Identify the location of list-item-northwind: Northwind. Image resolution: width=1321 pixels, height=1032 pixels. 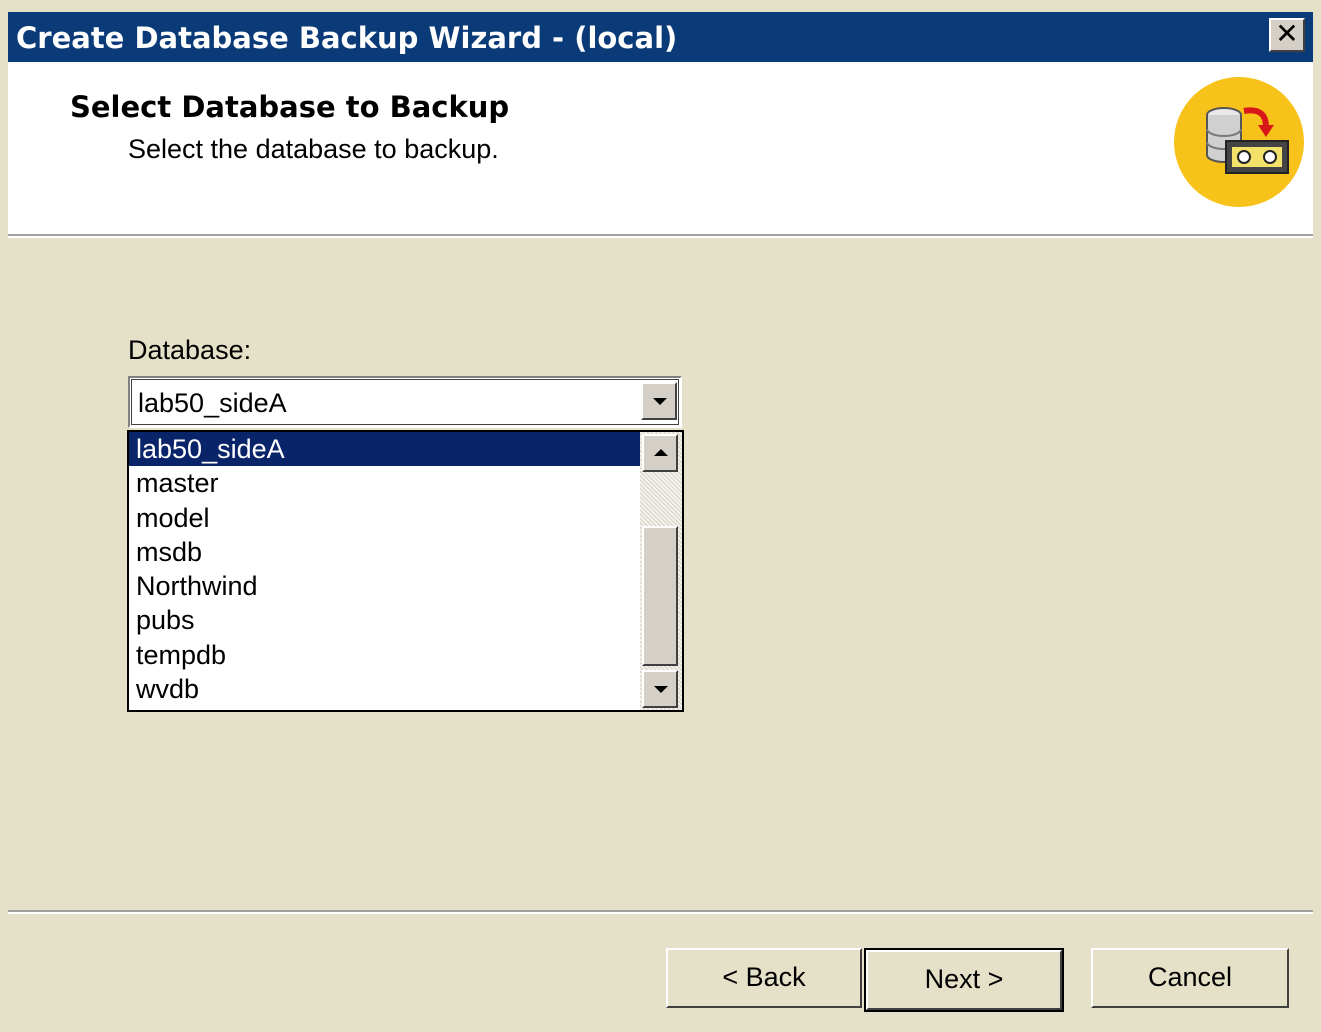
(384, 586).